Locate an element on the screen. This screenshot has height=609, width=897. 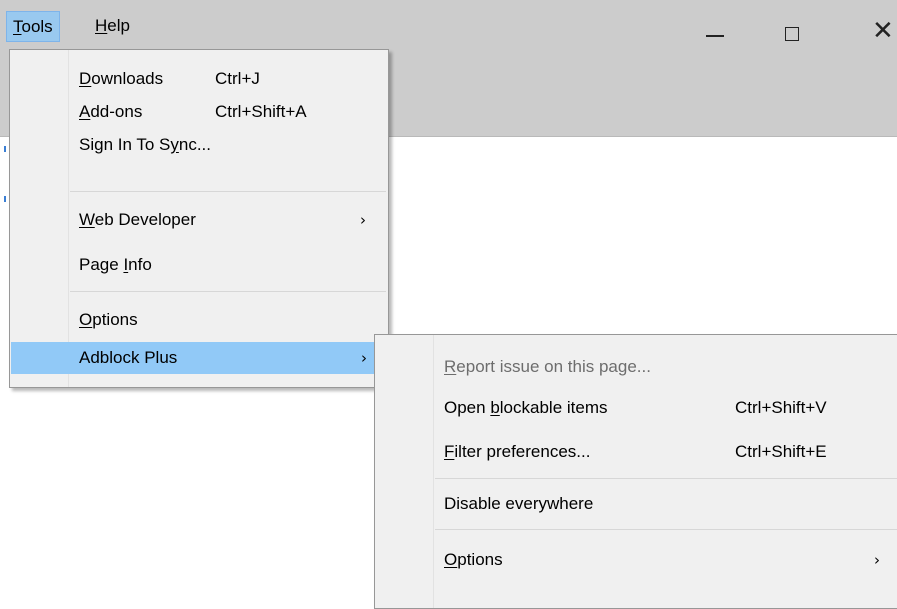
adblock-options-label: ptions is located at coordinates (480, 559).